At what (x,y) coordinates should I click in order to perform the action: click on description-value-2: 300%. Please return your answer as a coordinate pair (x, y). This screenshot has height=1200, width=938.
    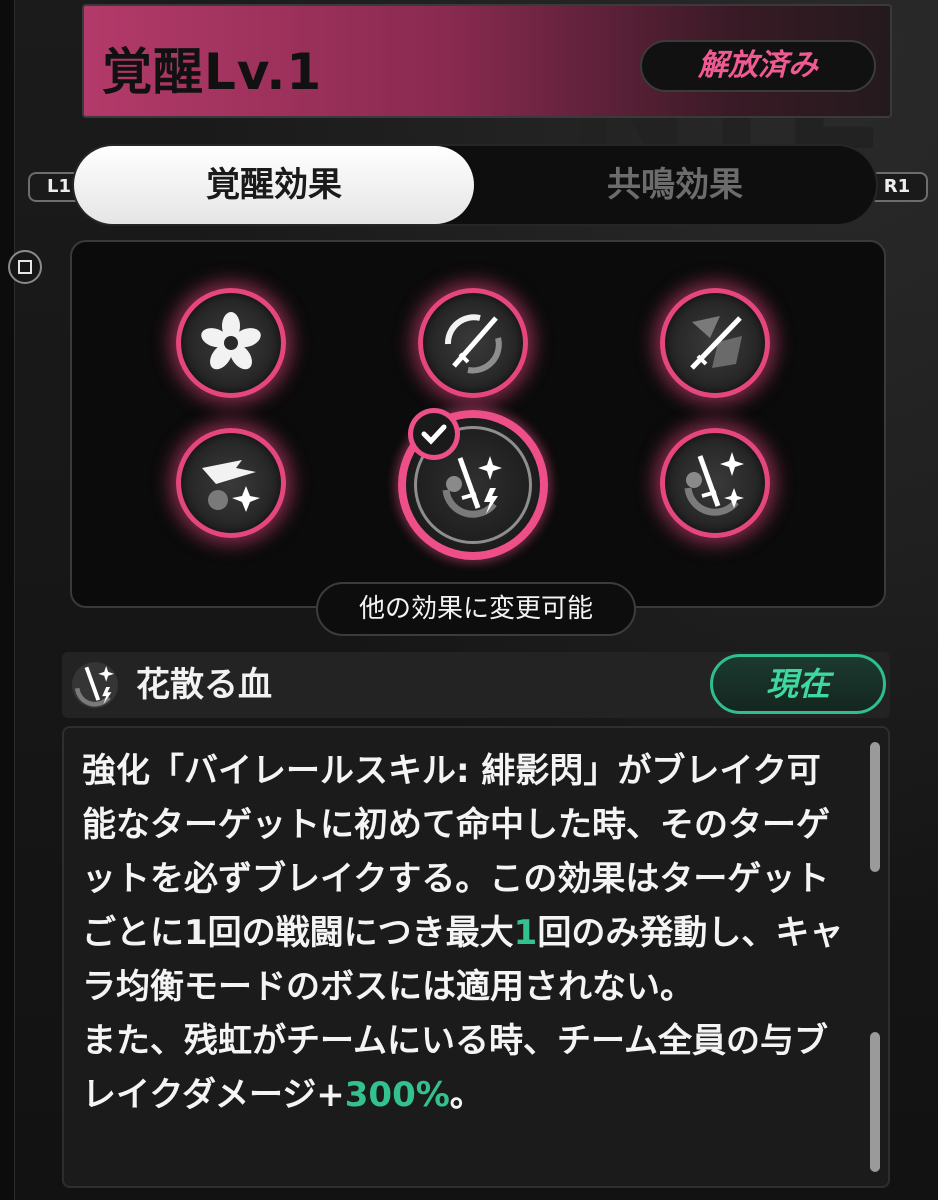
    Looking at the image, I should click on (397, 1095).